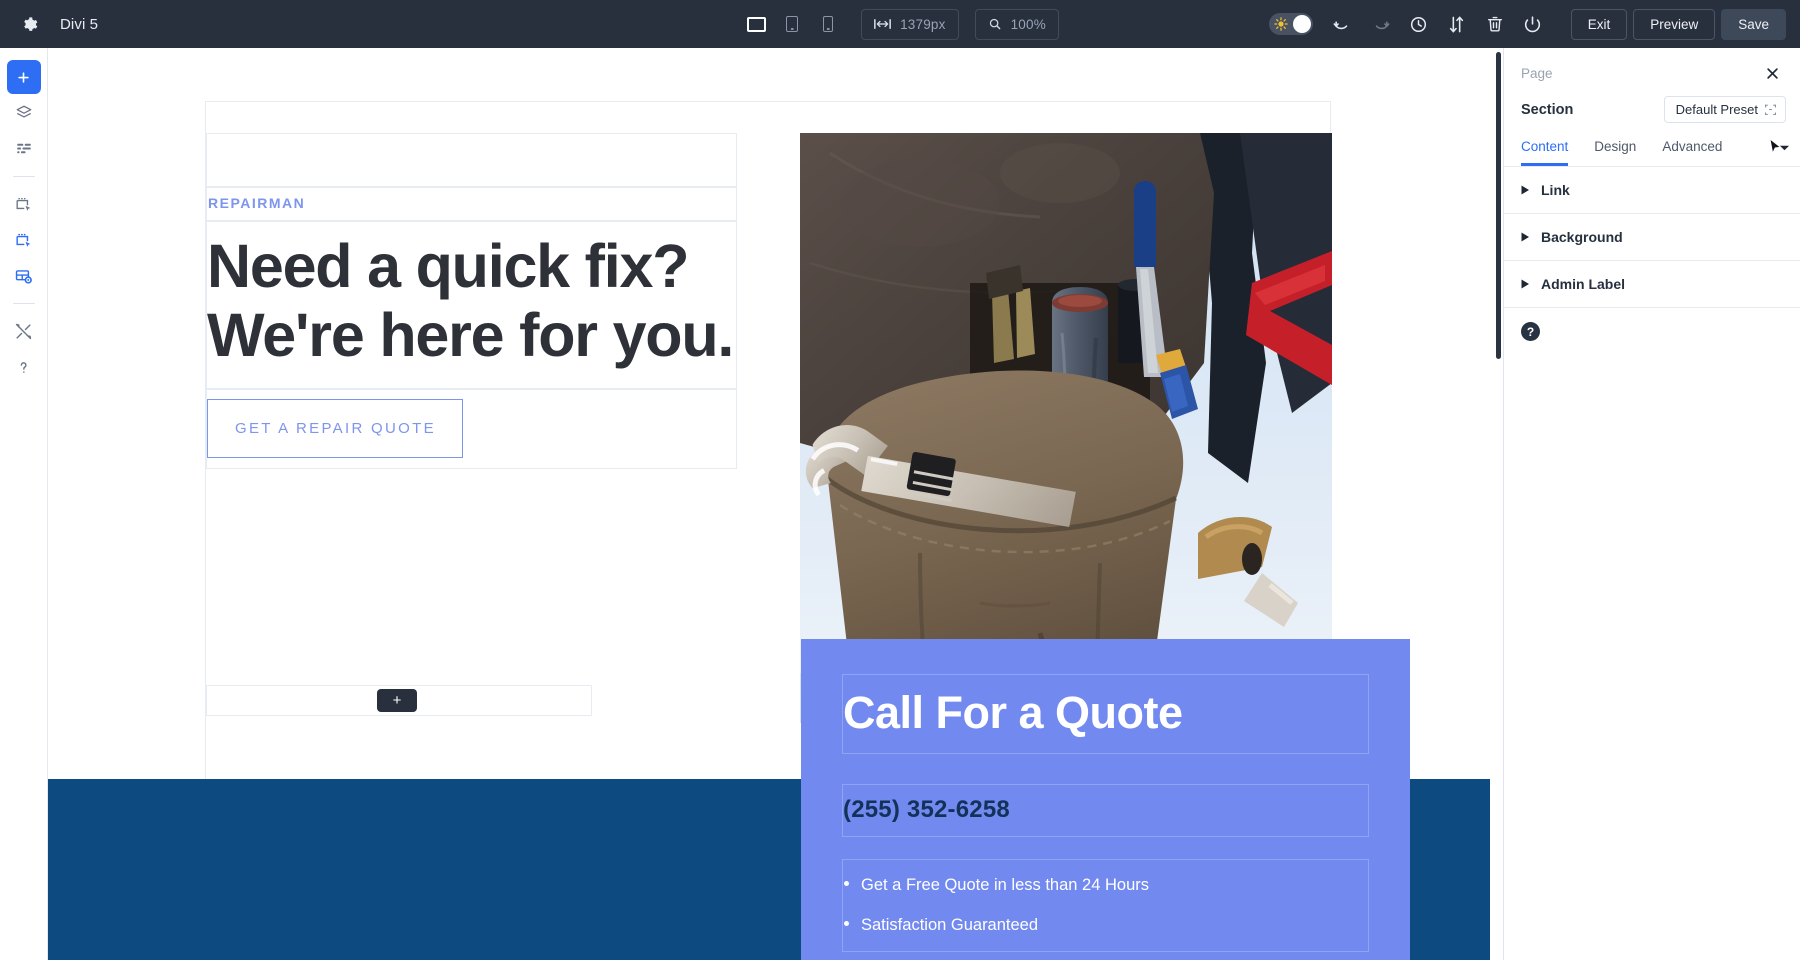  Describe the element at coordinates (1583, 284) in the screenshot. I see `accordion-admin-label-text: Admin Label` at that location.